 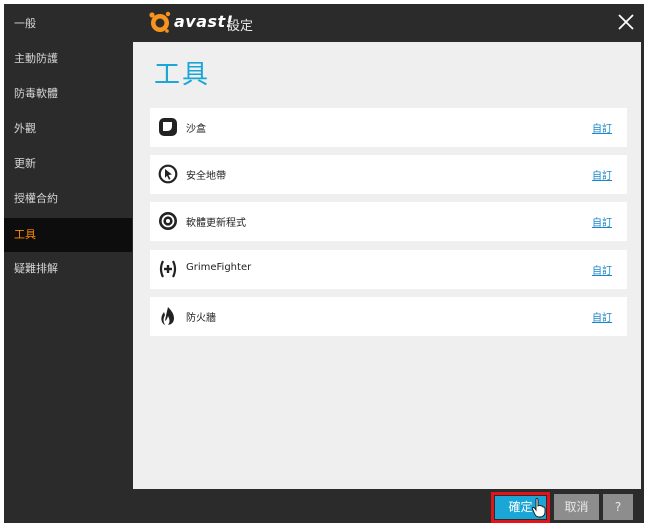 What do you see at coordinates (388, 221) in the screenshot?
I see `tool-row-software-updater: 軟體更新程式 自訂` at bounding box center [388, 221].